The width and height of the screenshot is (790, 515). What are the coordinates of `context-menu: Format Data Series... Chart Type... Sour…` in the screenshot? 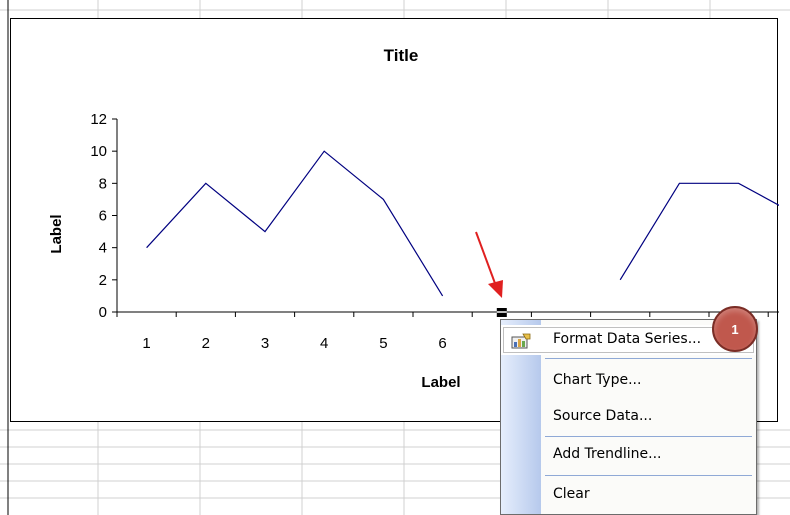 It's located at (628, 417).